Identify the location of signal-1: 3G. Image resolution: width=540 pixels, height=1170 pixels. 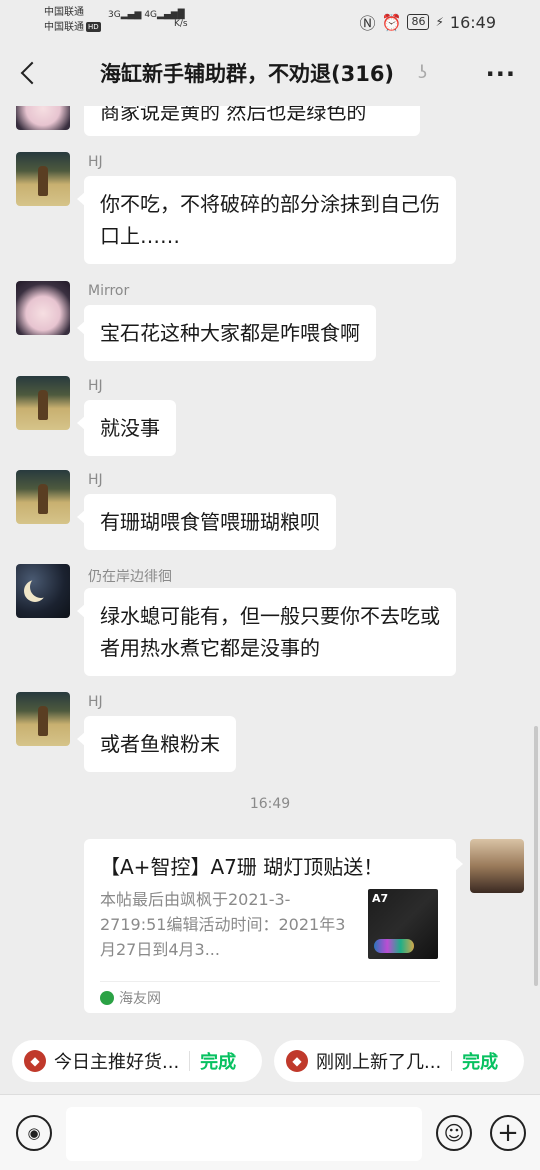
(114, 15).